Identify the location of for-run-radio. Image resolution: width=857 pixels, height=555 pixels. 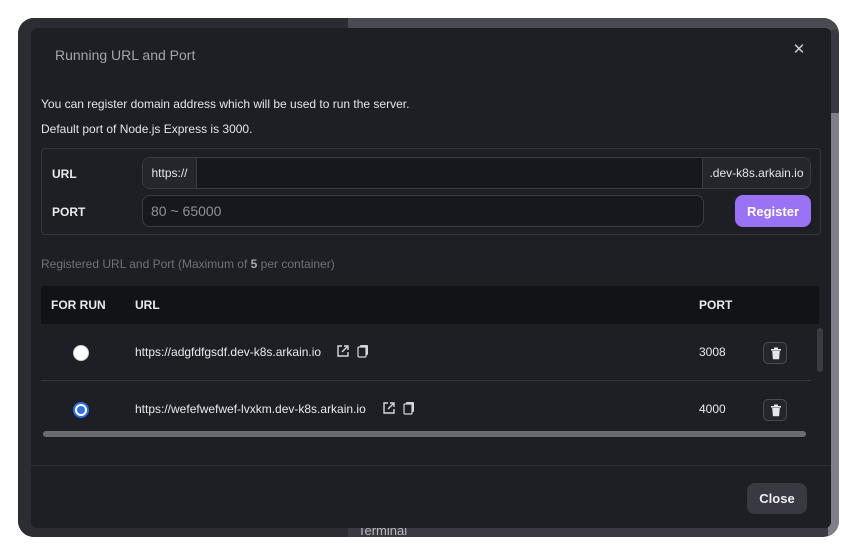
(81, 353).